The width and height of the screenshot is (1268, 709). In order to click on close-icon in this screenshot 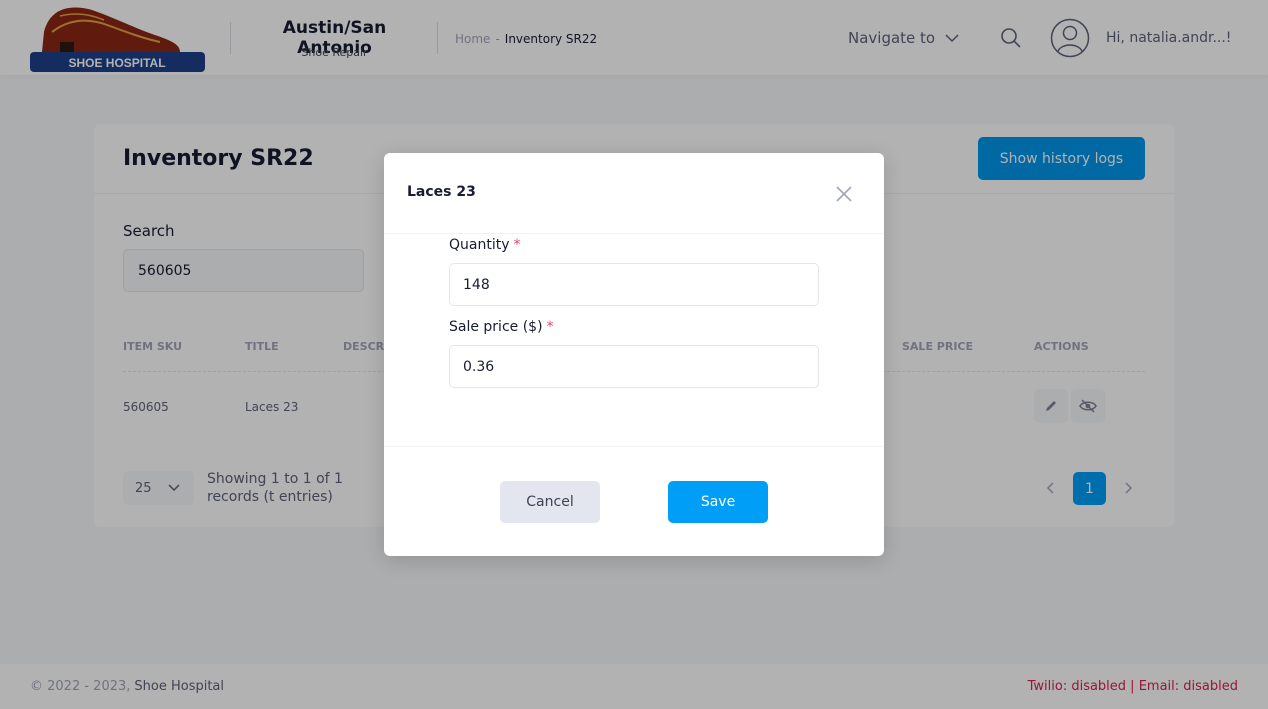, I will do `click(844, 194)`.